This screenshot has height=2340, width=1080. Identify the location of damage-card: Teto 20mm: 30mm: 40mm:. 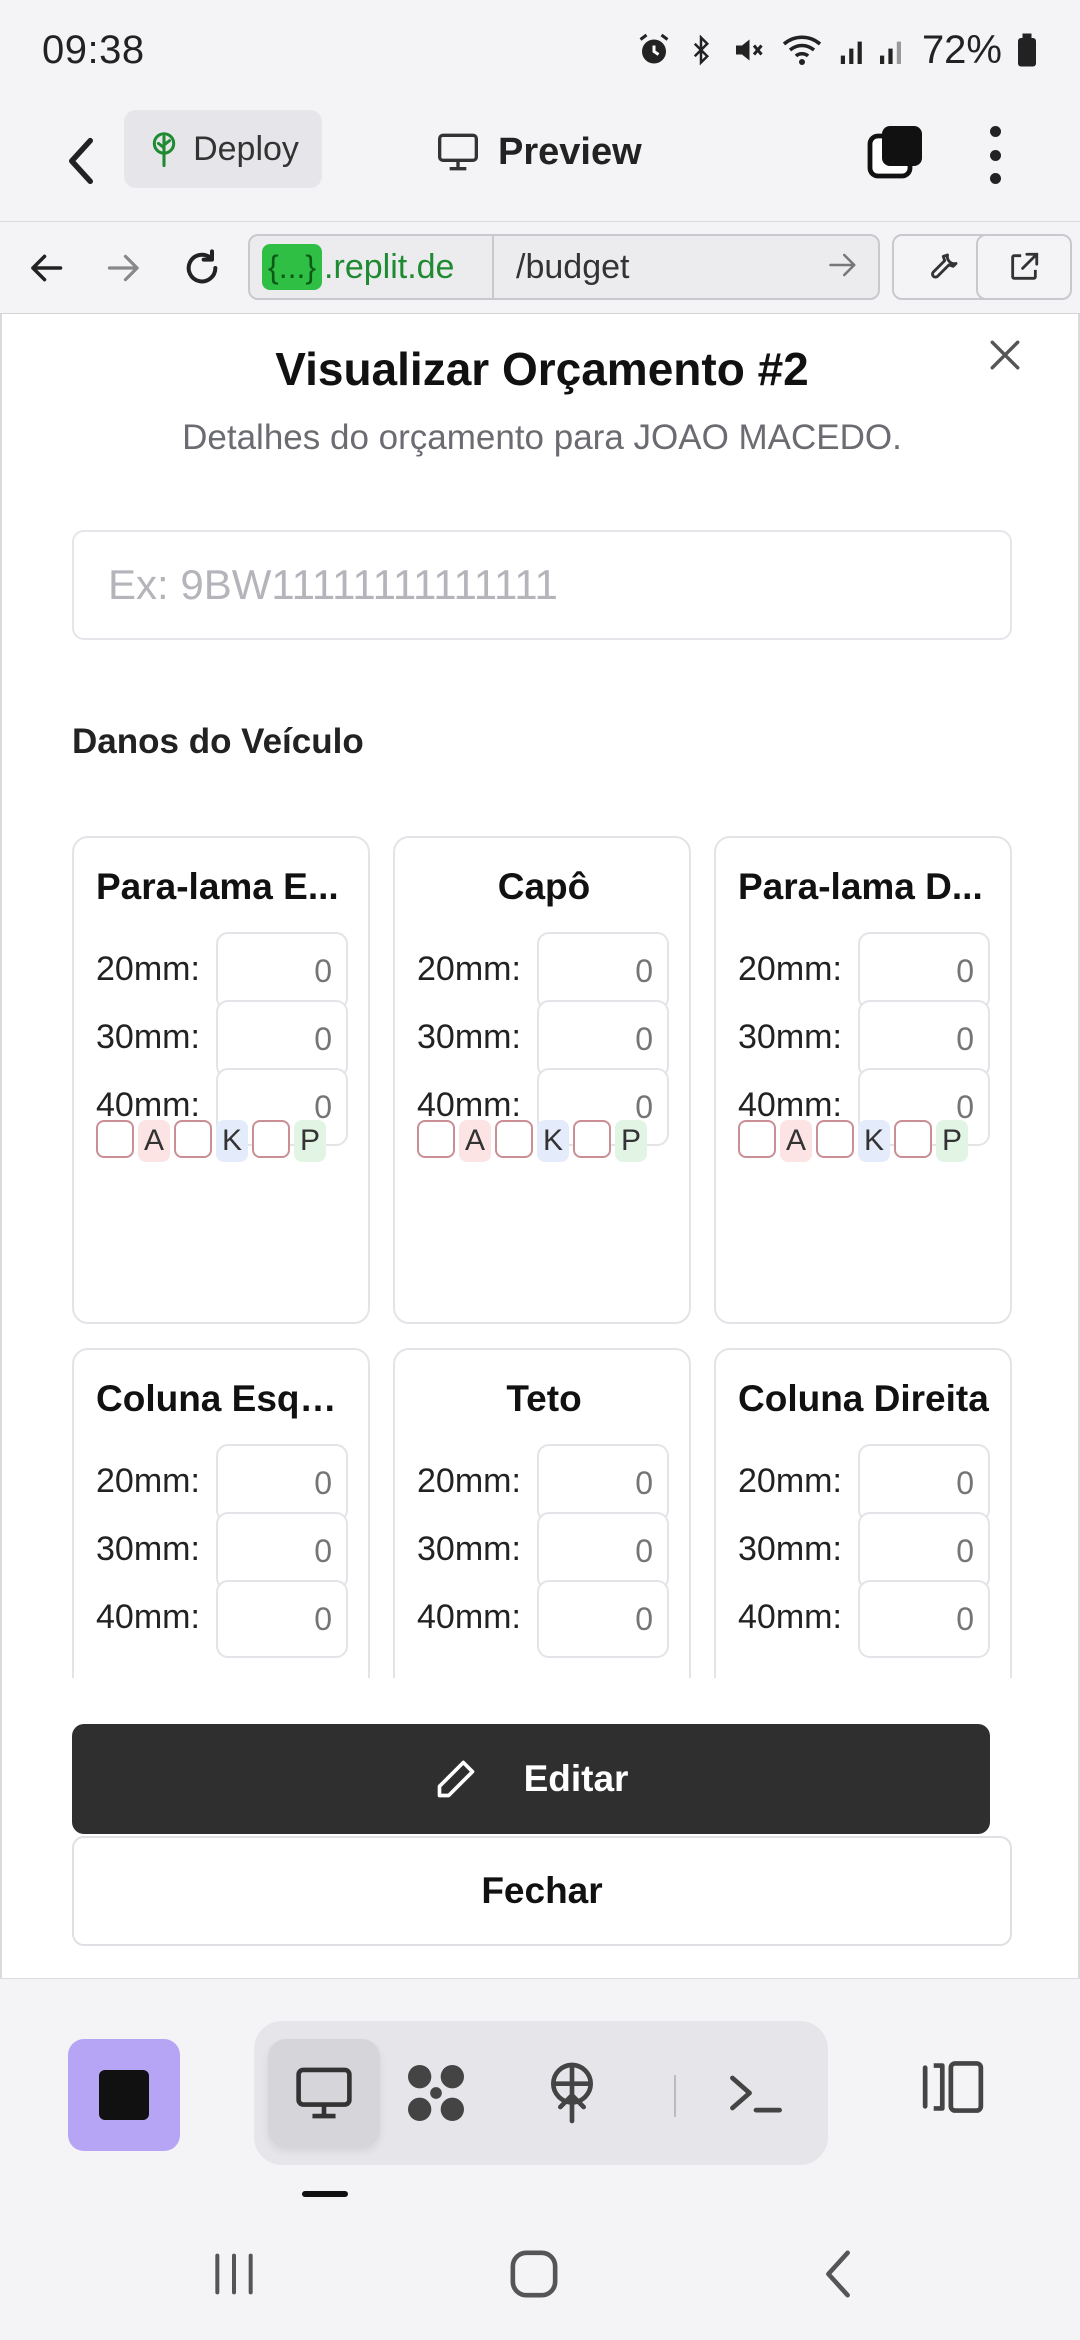
(542, 1513).